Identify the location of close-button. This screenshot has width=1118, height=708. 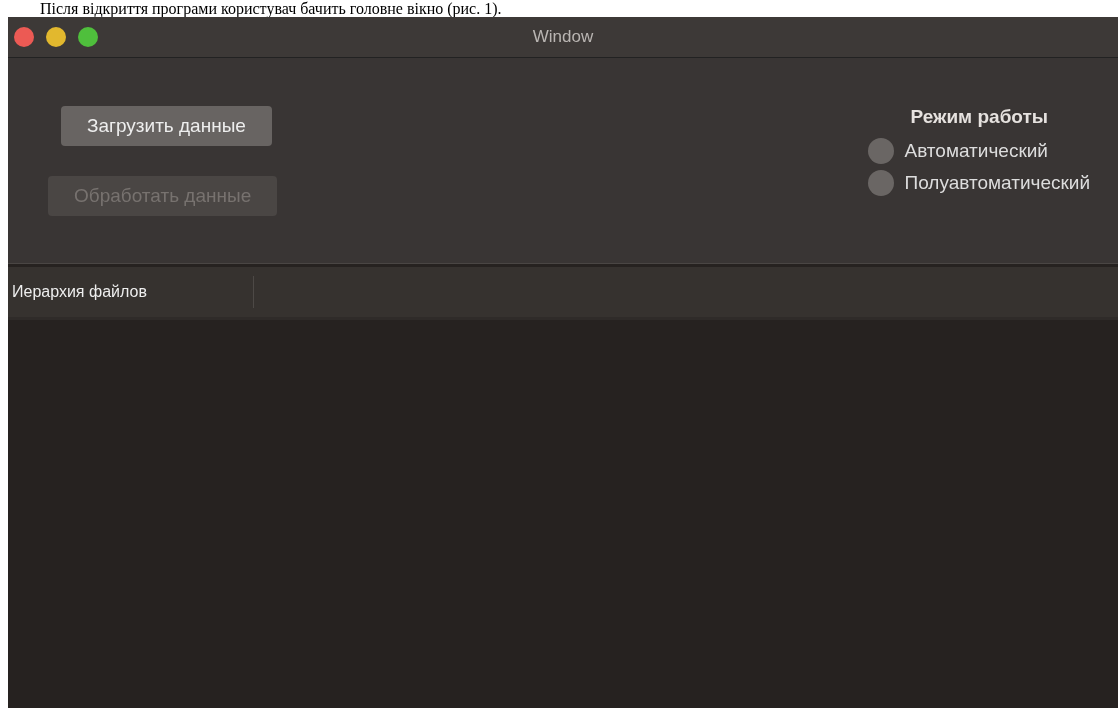
(24, 37).